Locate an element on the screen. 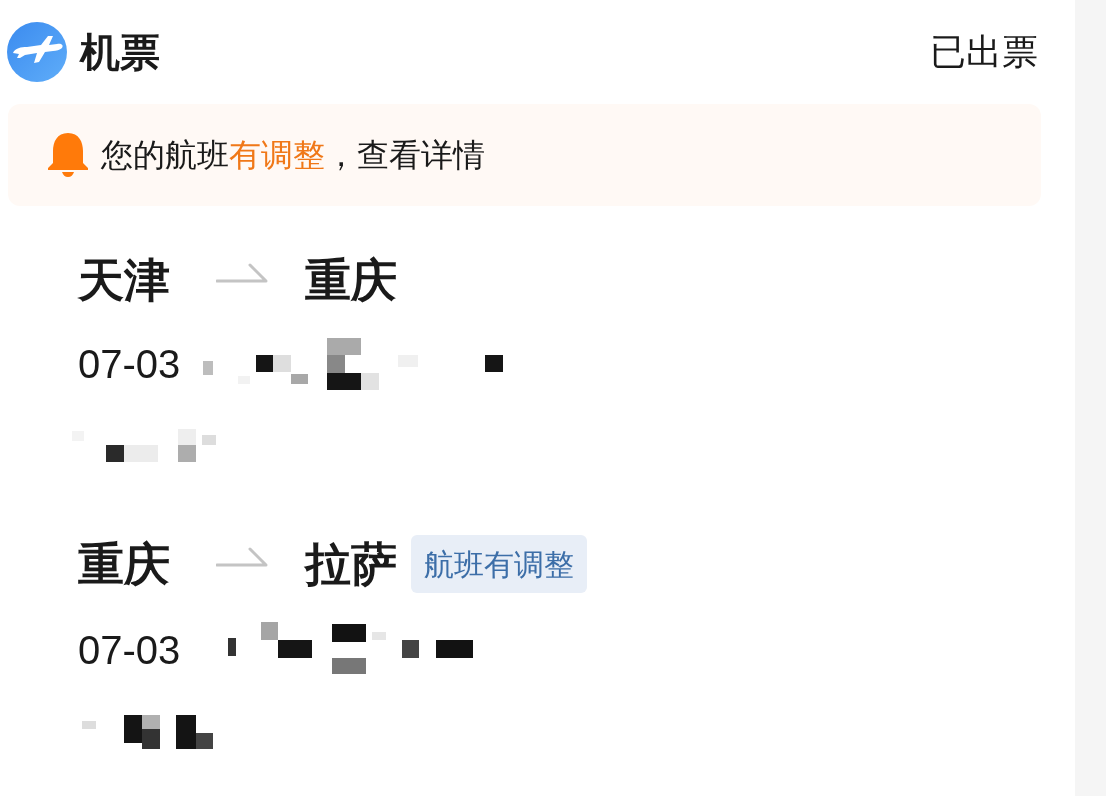  notice-text: 您的航班有调整，查看详情 is located at coordinates (293, 155).